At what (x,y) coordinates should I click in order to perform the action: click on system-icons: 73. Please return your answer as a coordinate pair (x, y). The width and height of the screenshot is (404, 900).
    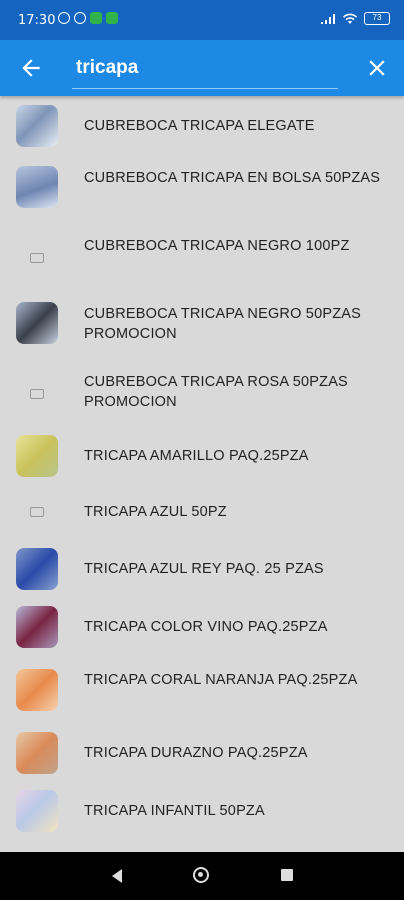
    Looking at the image, I should click on (355, 18).